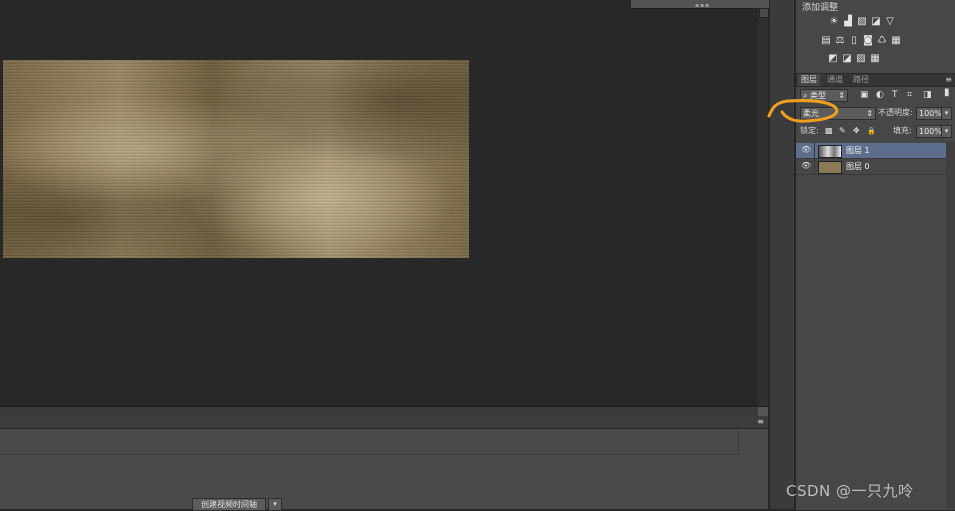 The width and height of the screenshot is (955, 511). Describe the element at coordinates (850, 491) in the screenshot. I see `watermark-text: CSDN @一只九呤` at that location.